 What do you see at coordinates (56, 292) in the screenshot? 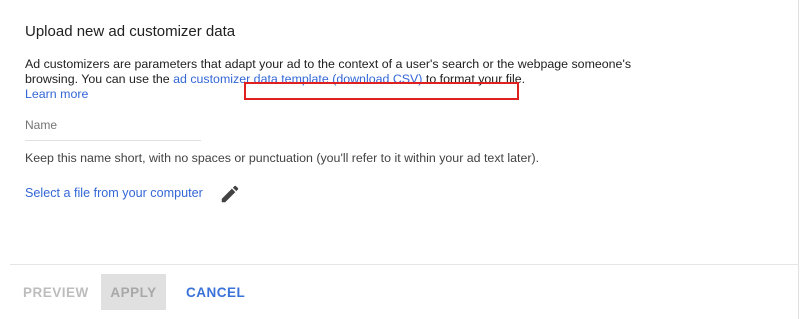
I see `preview-button: PREVIEW` at bounding box center [56, 292].